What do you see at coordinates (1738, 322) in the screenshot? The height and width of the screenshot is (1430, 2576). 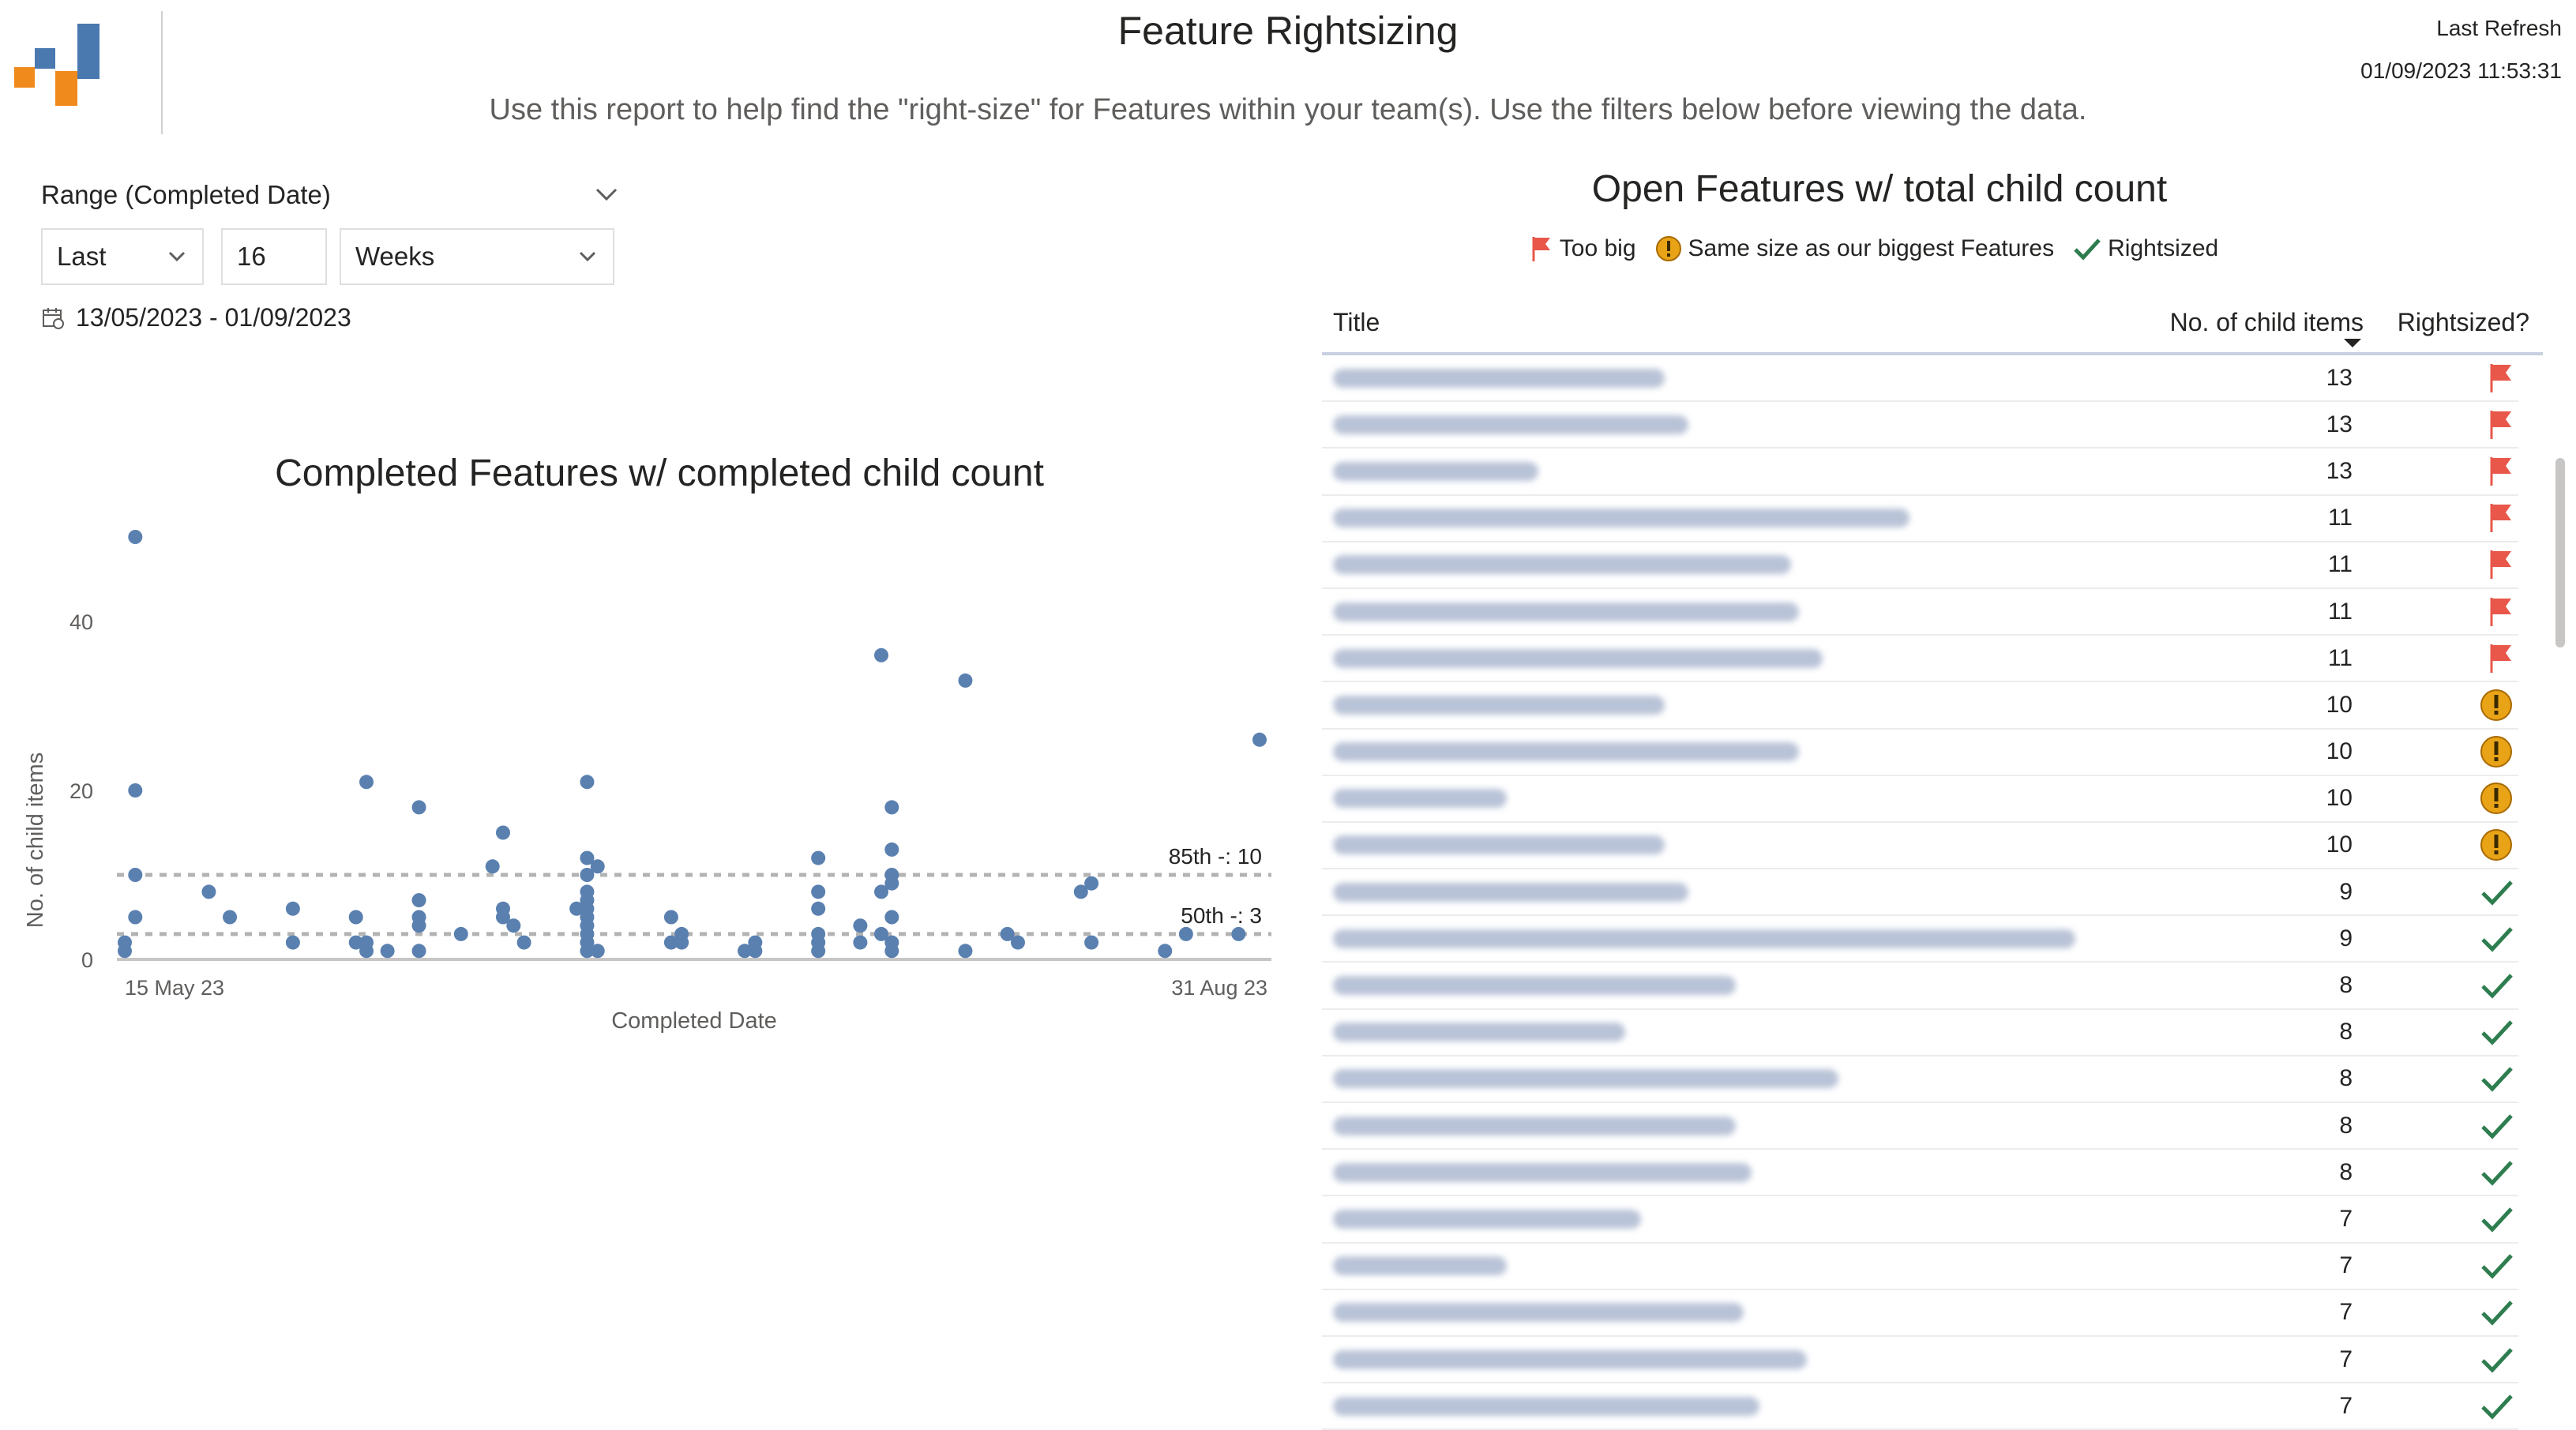 I see `column-header-title: Title` at bounding box center [1738, 322].